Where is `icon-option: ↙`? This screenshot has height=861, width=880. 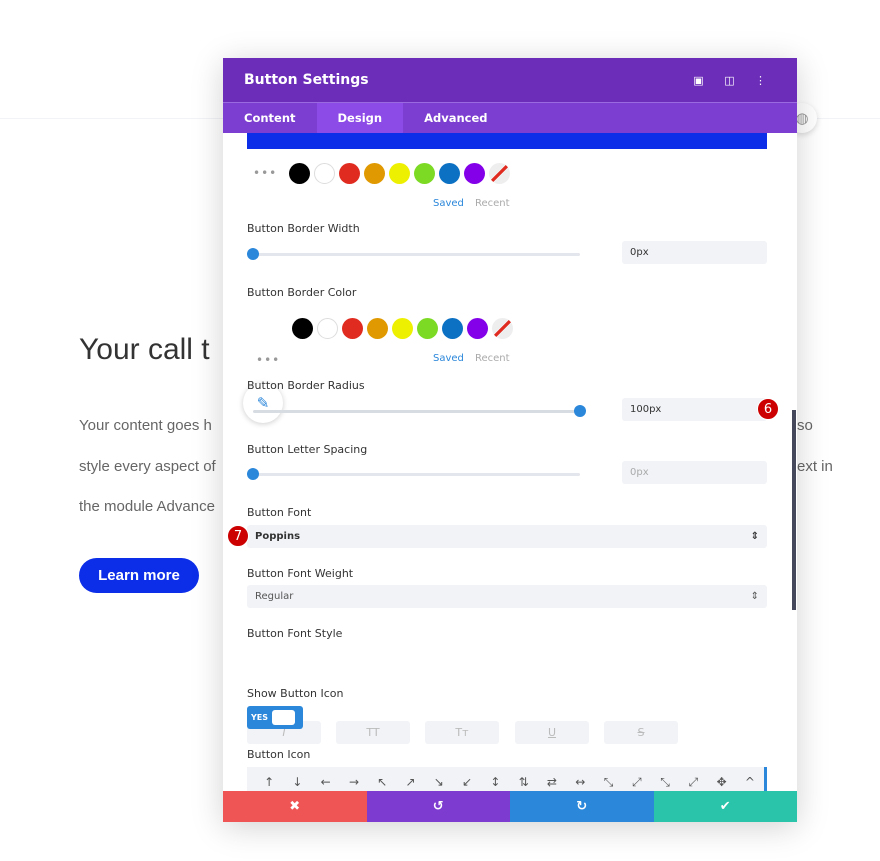 icon-option: ↙ is located at coordinates (467, 782).